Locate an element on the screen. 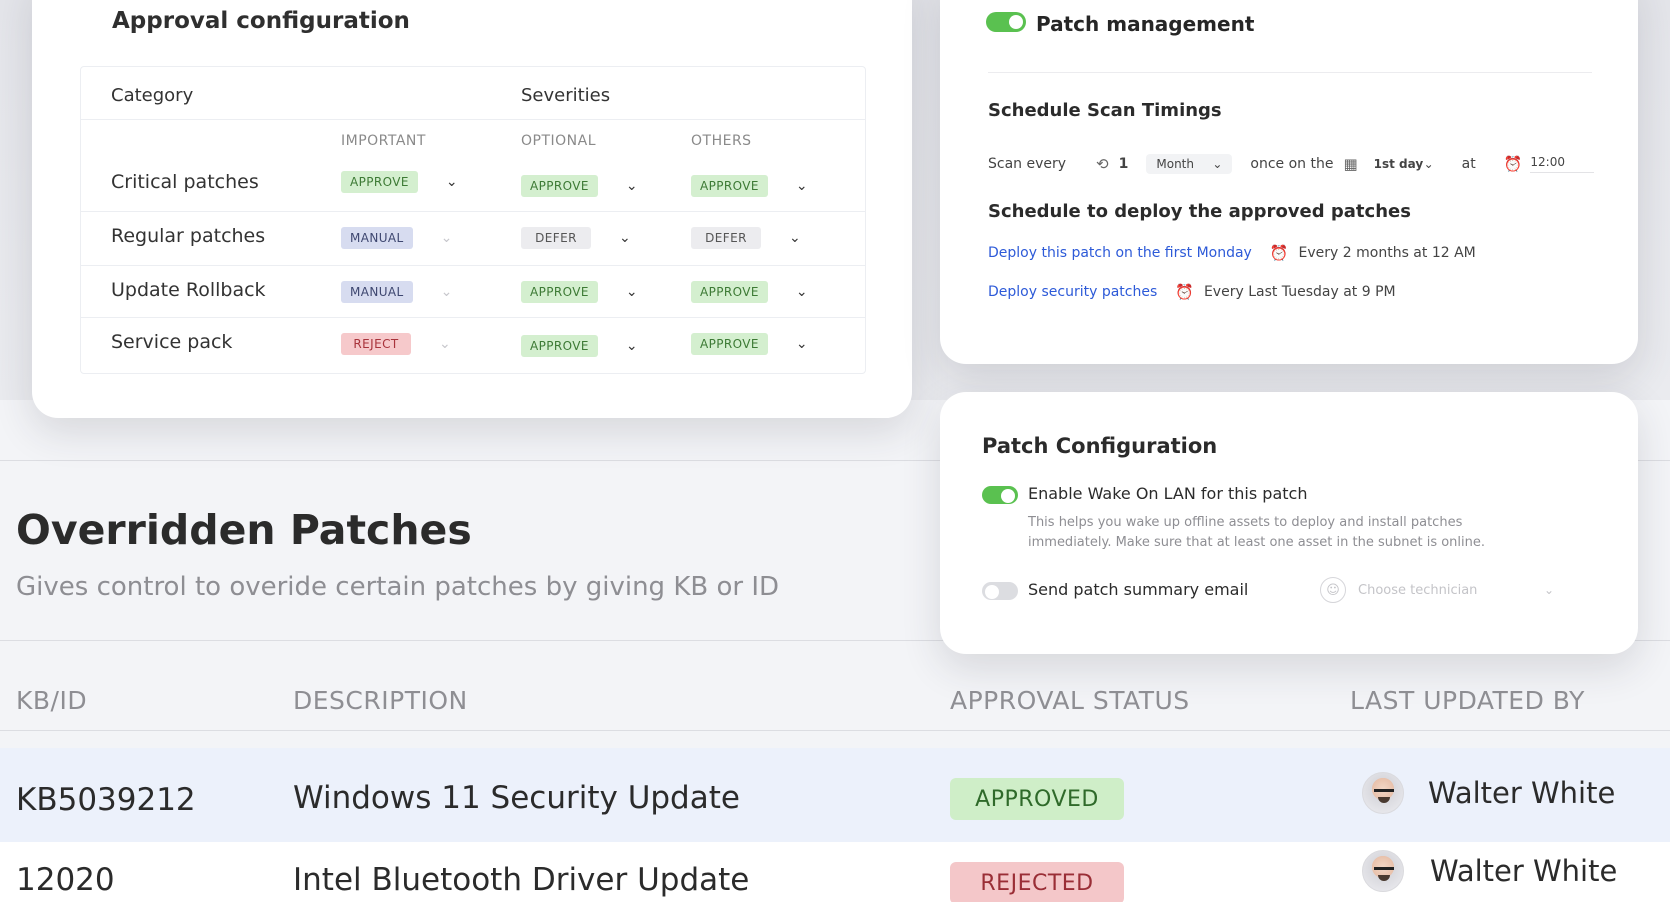  severities-header: Severities is located at coordinates (566, 95).